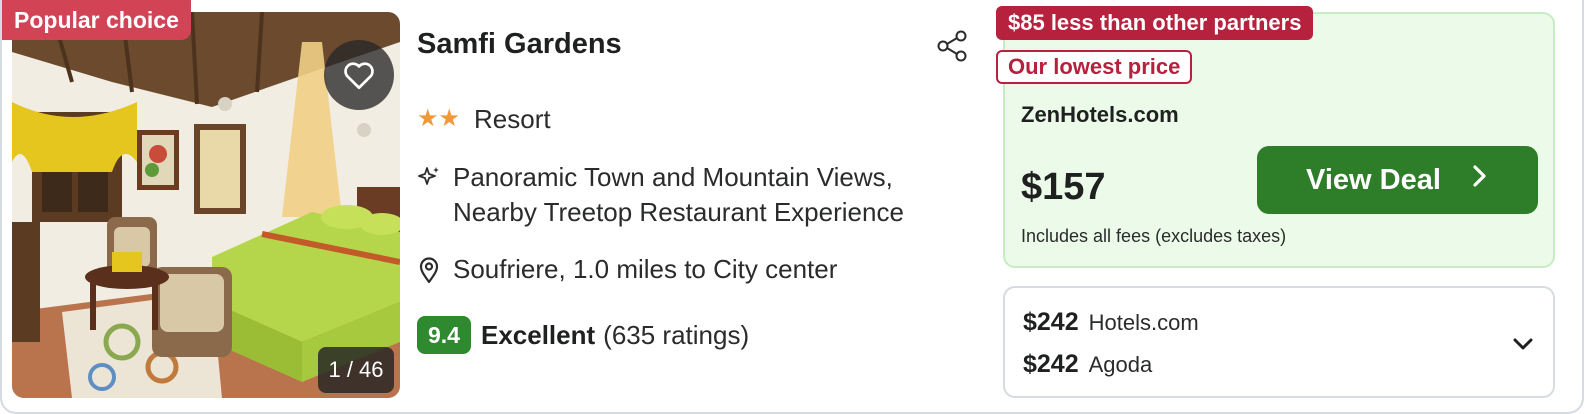 This screenshot has width=1584, height=414. I want to click on chevron-right-icon, so click(1480, 180).